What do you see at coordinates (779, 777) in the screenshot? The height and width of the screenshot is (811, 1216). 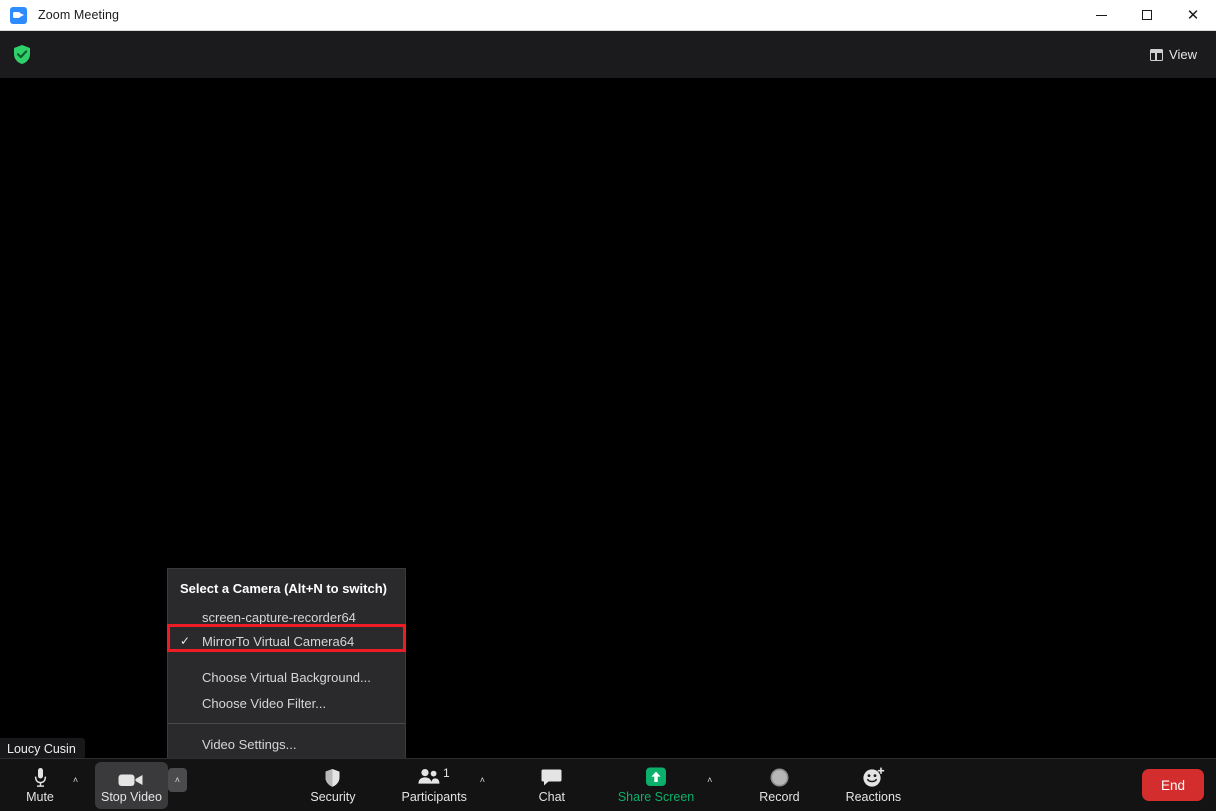 I see `record-circle-icon` at bounding box center [779, 777].